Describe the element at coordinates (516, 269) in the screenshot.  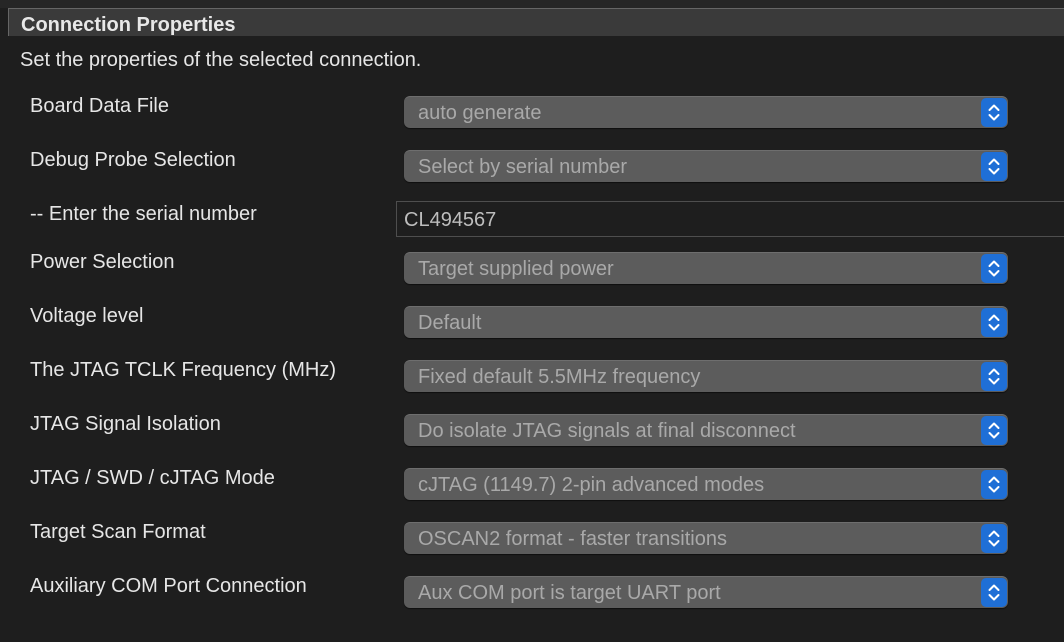
I see `power-selection-value: Target supplied power` at that location.